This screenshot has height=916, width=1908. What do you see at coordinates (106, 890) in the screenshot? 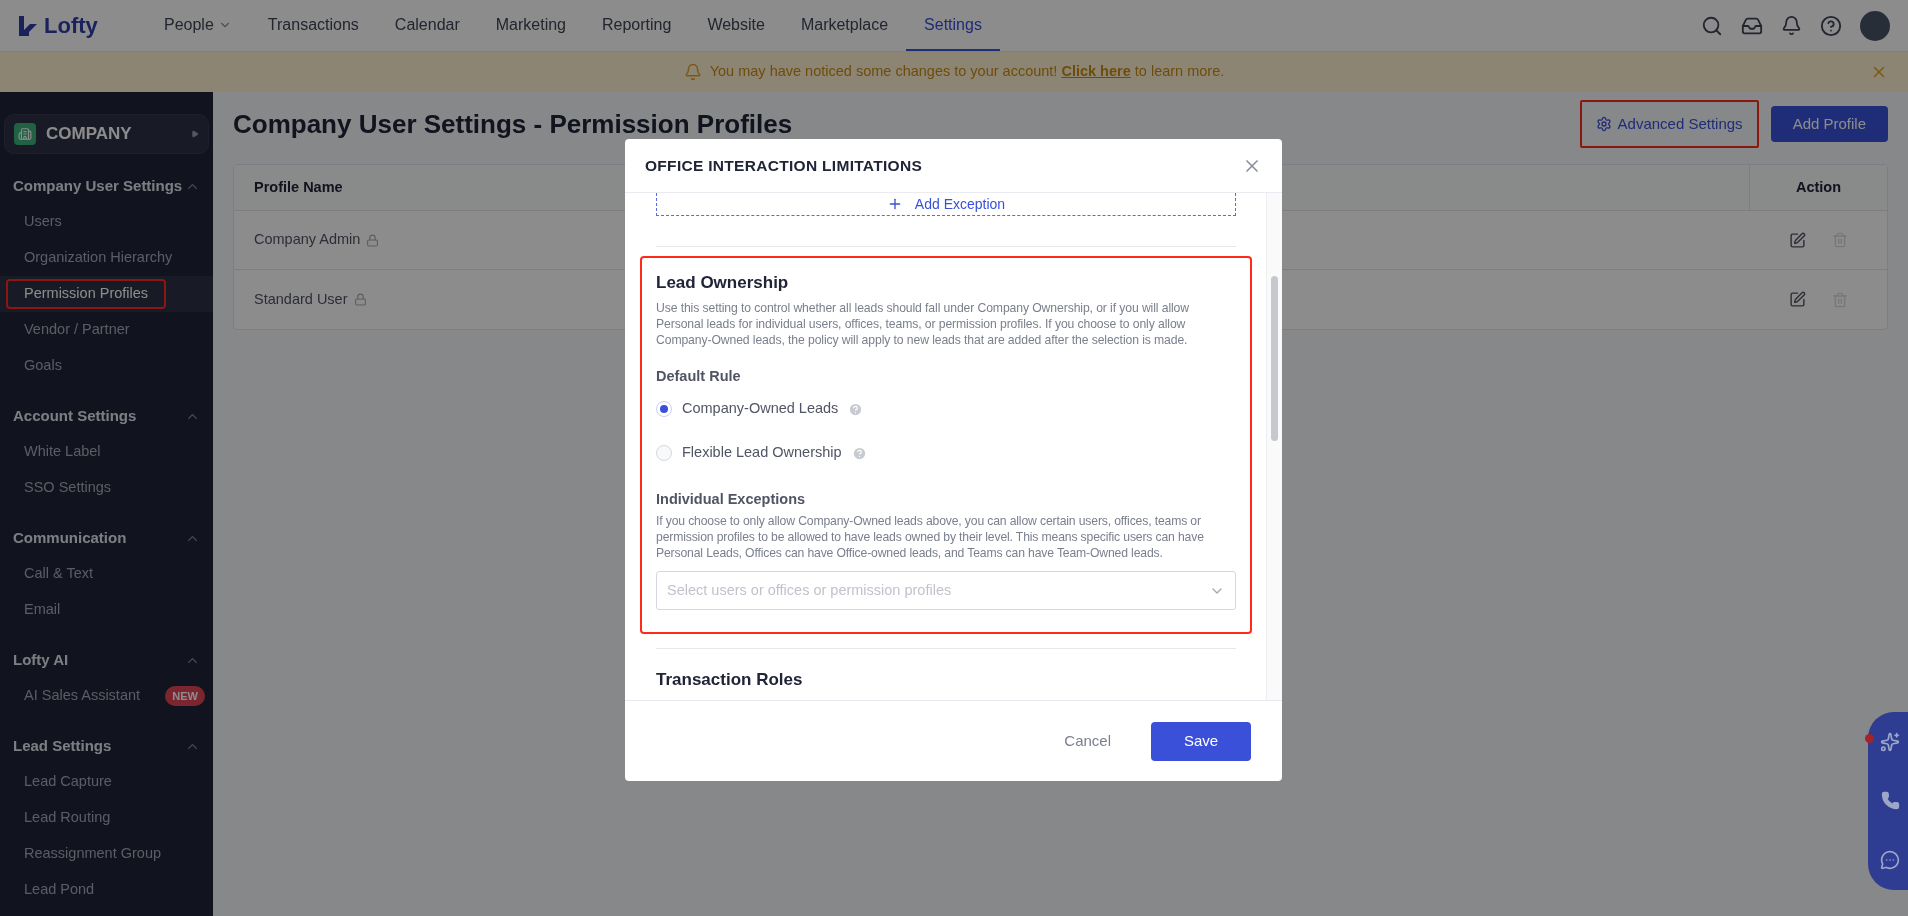
I see `sidebar-item: Lead Pond` at bounding box center [106, 890].